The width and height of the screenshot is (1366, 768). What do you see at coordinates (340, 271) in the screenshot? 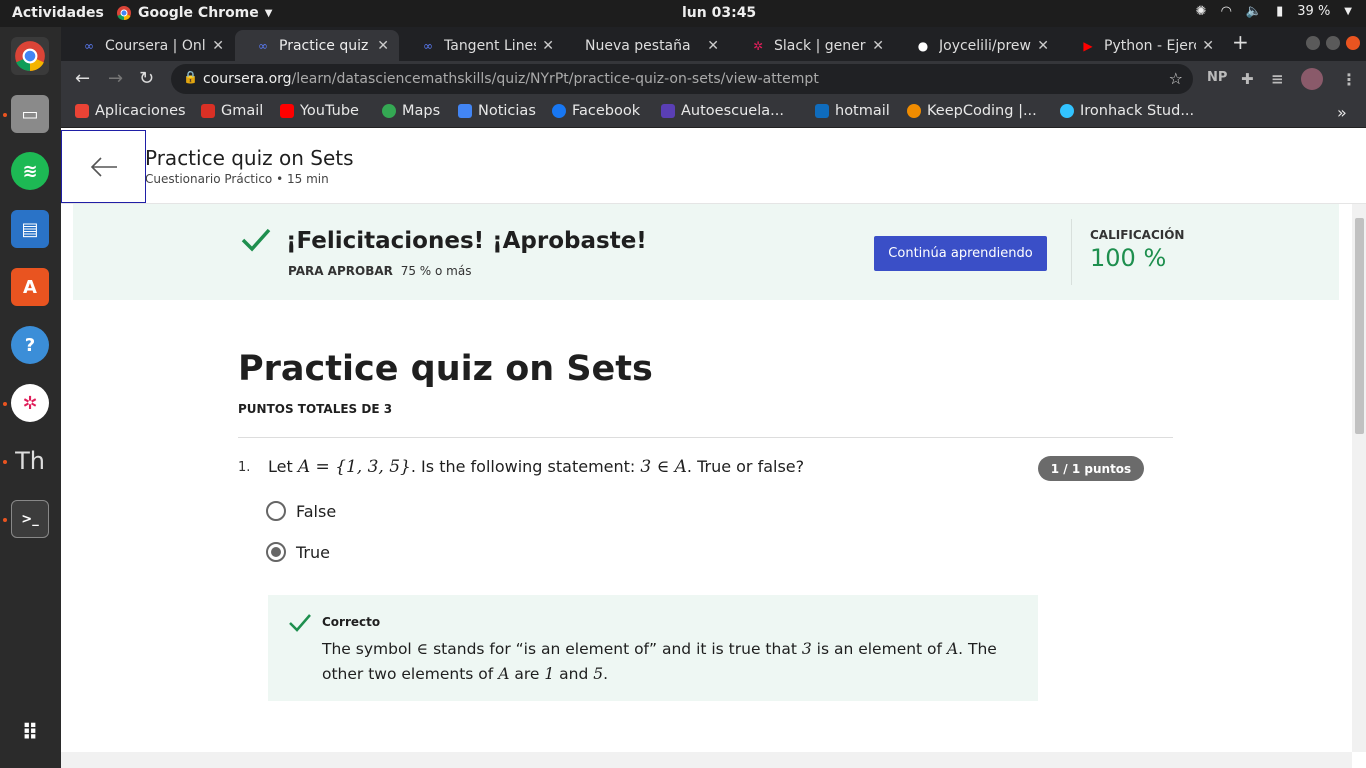
I see `pass-label: PARA APROBAR` at bounding box center [340, 271].